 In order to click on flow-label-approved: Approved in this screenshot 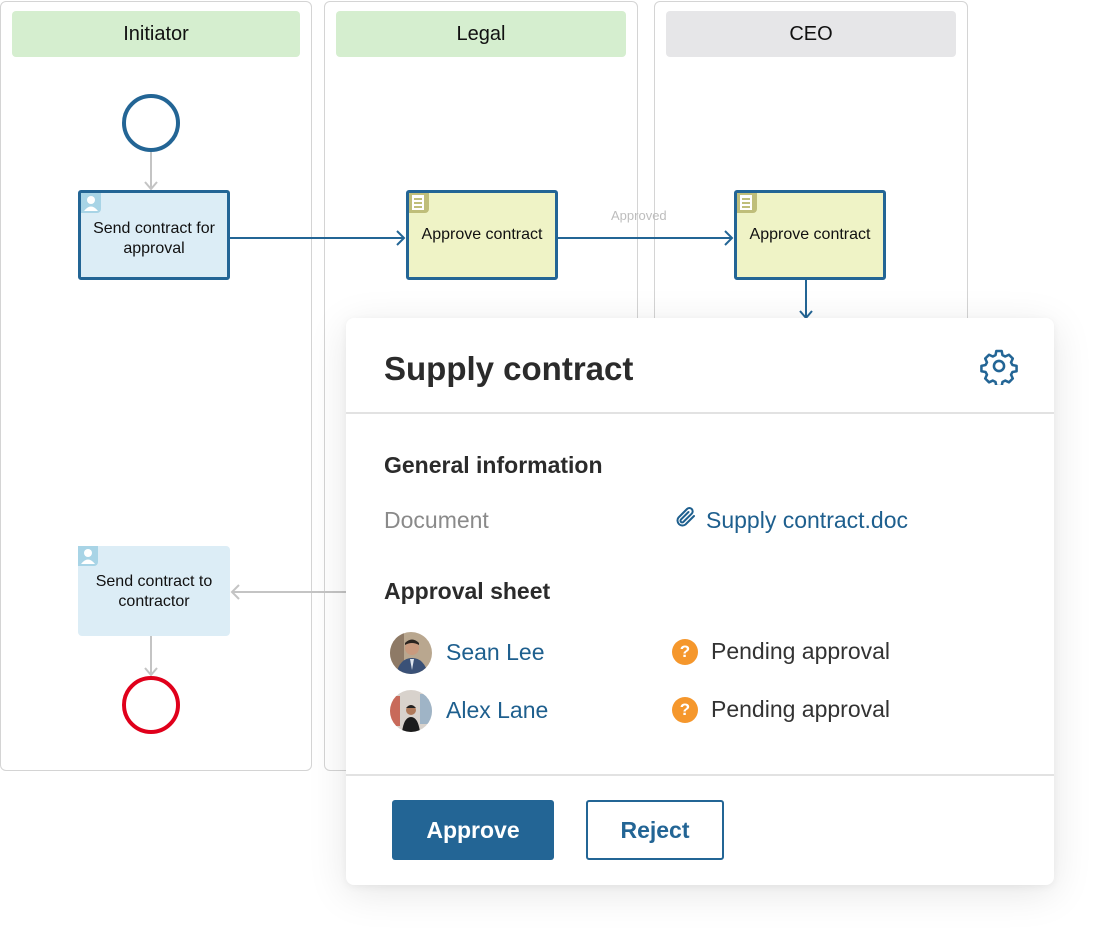, I will do `click(639, 215)`.